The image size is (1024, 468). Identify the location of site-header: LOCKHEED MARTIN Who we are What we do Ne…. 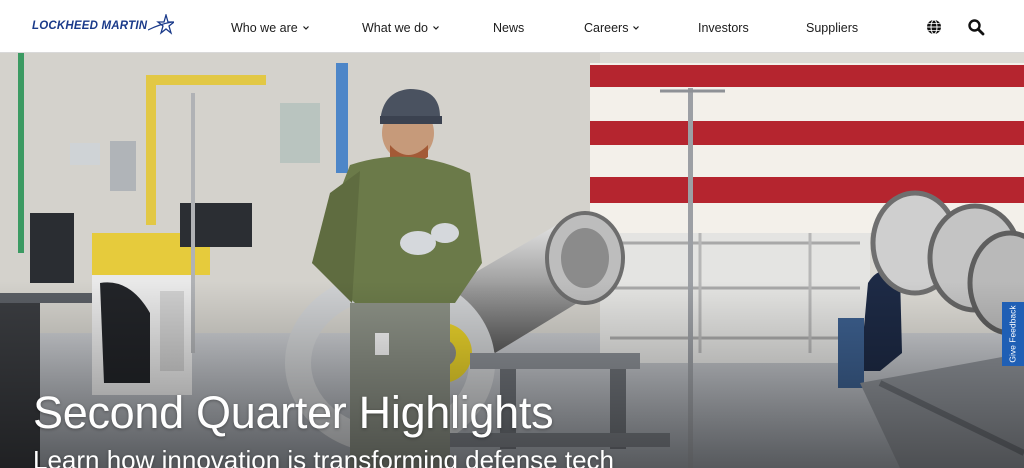
(512, 26).